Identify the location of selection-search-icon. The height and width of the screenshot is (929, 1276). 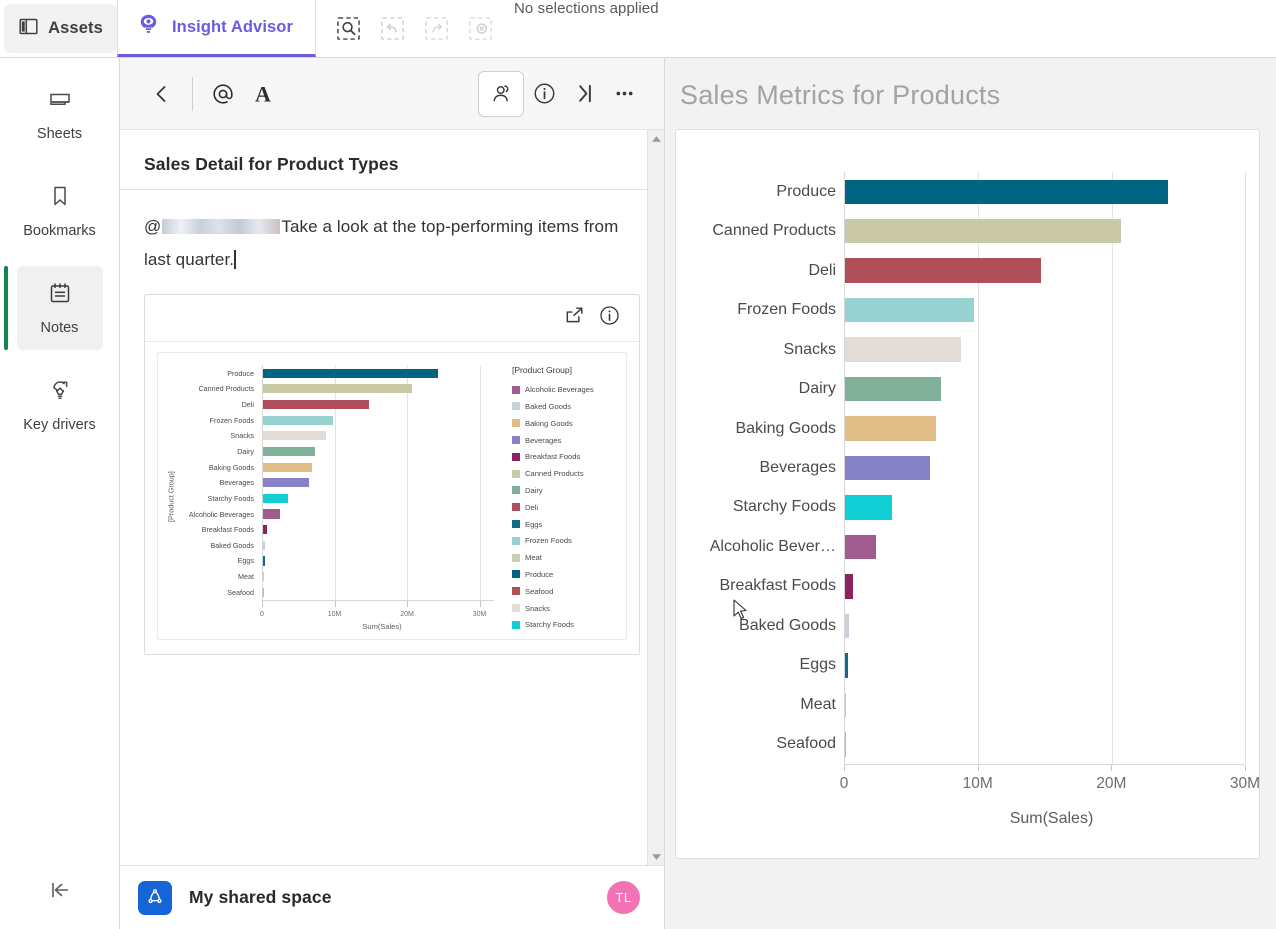
(349, 29).